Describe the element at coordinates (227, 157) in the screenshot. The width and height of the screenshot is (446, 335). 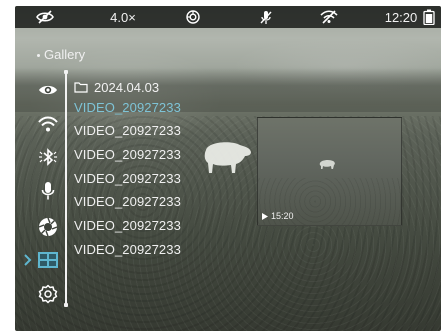
I see `animal-silhouette` at that location.